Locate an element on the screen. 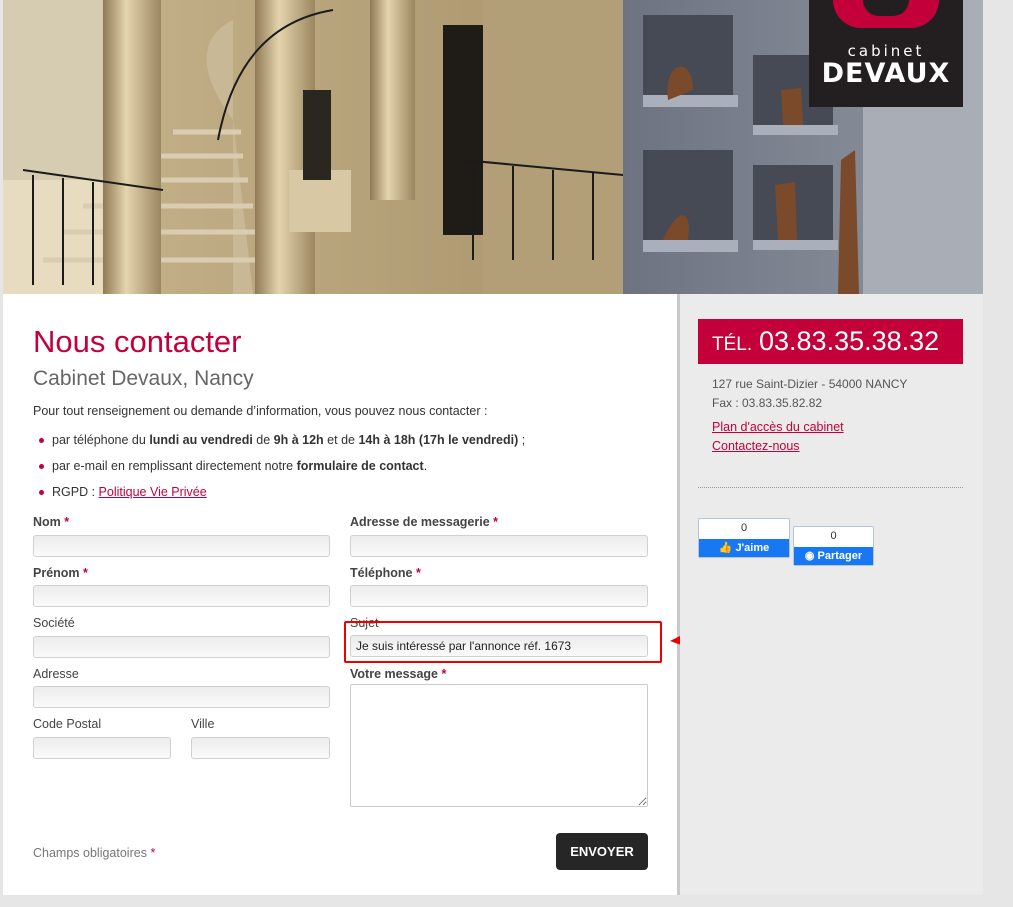 This screenshot has width=1013, height=907. like-count: 0 is located at coordinates (744, 528).